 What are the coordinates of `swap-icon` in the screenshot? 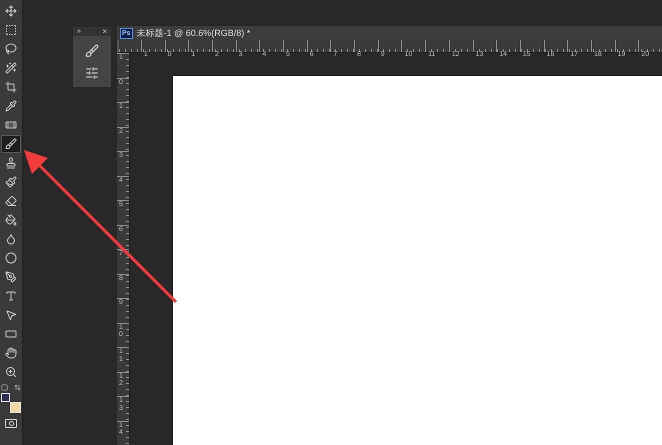 It's located at (17, 387).